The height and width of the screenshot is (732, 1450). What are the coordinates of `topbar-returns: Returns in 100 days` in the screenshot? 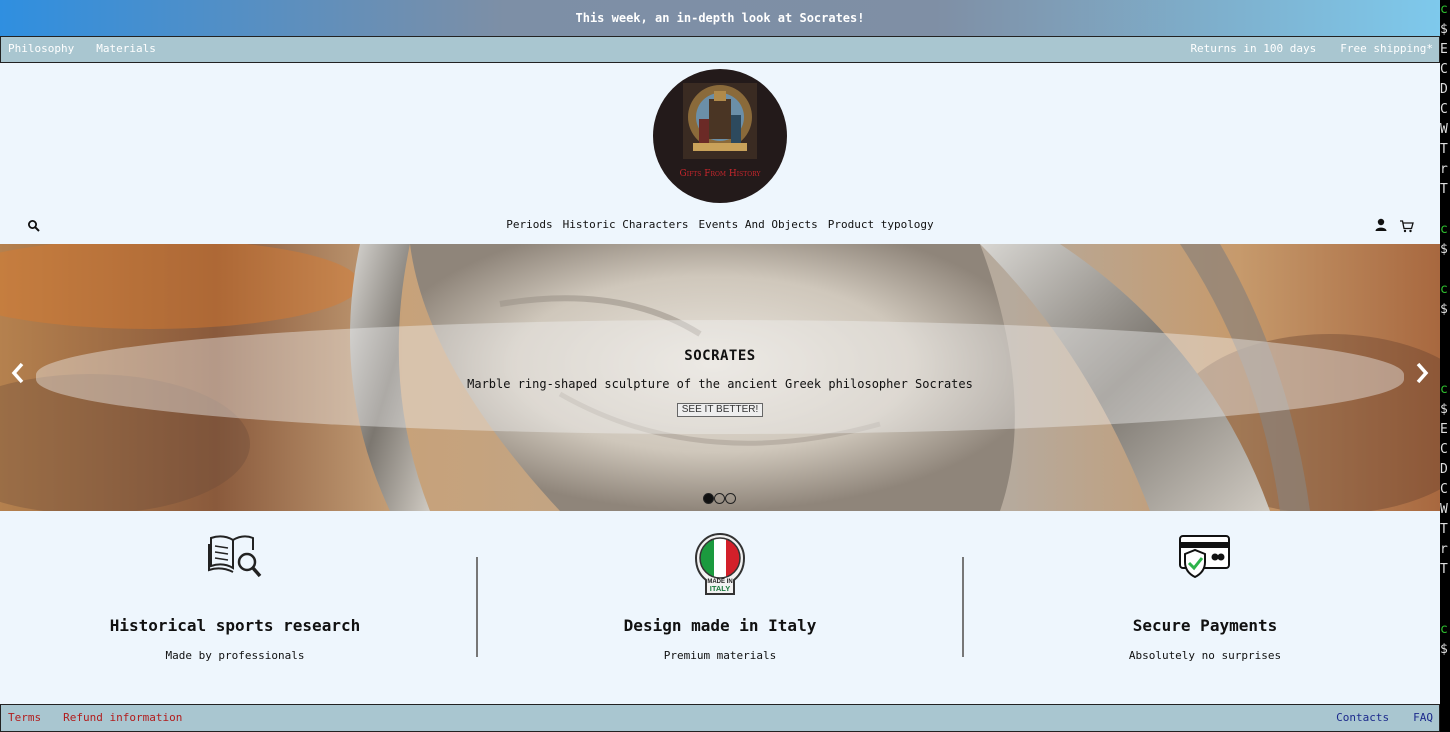 It's located at (1253, 48).